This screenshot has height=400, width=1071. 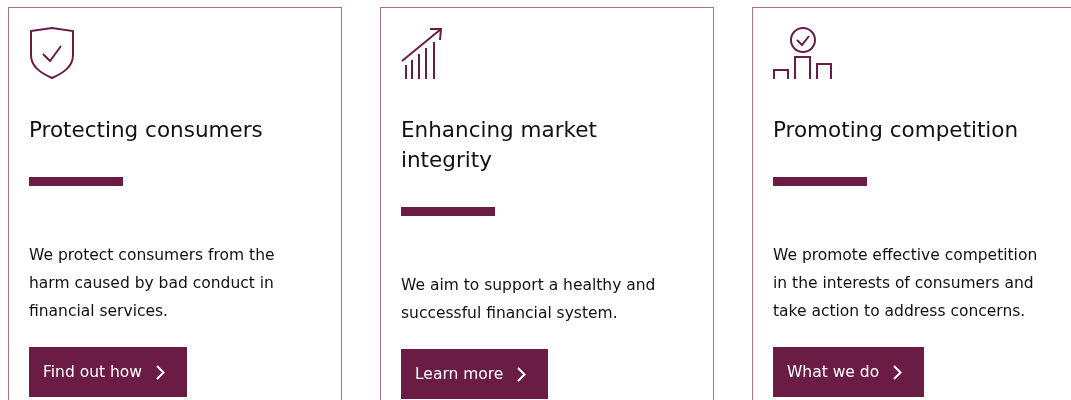 What do you see at coordinates (906, 283) in the screenshot?
I see `card-description: We promote effective competition in the interests of consumers and take action to address concerns.` at bounding box center [906, 283].